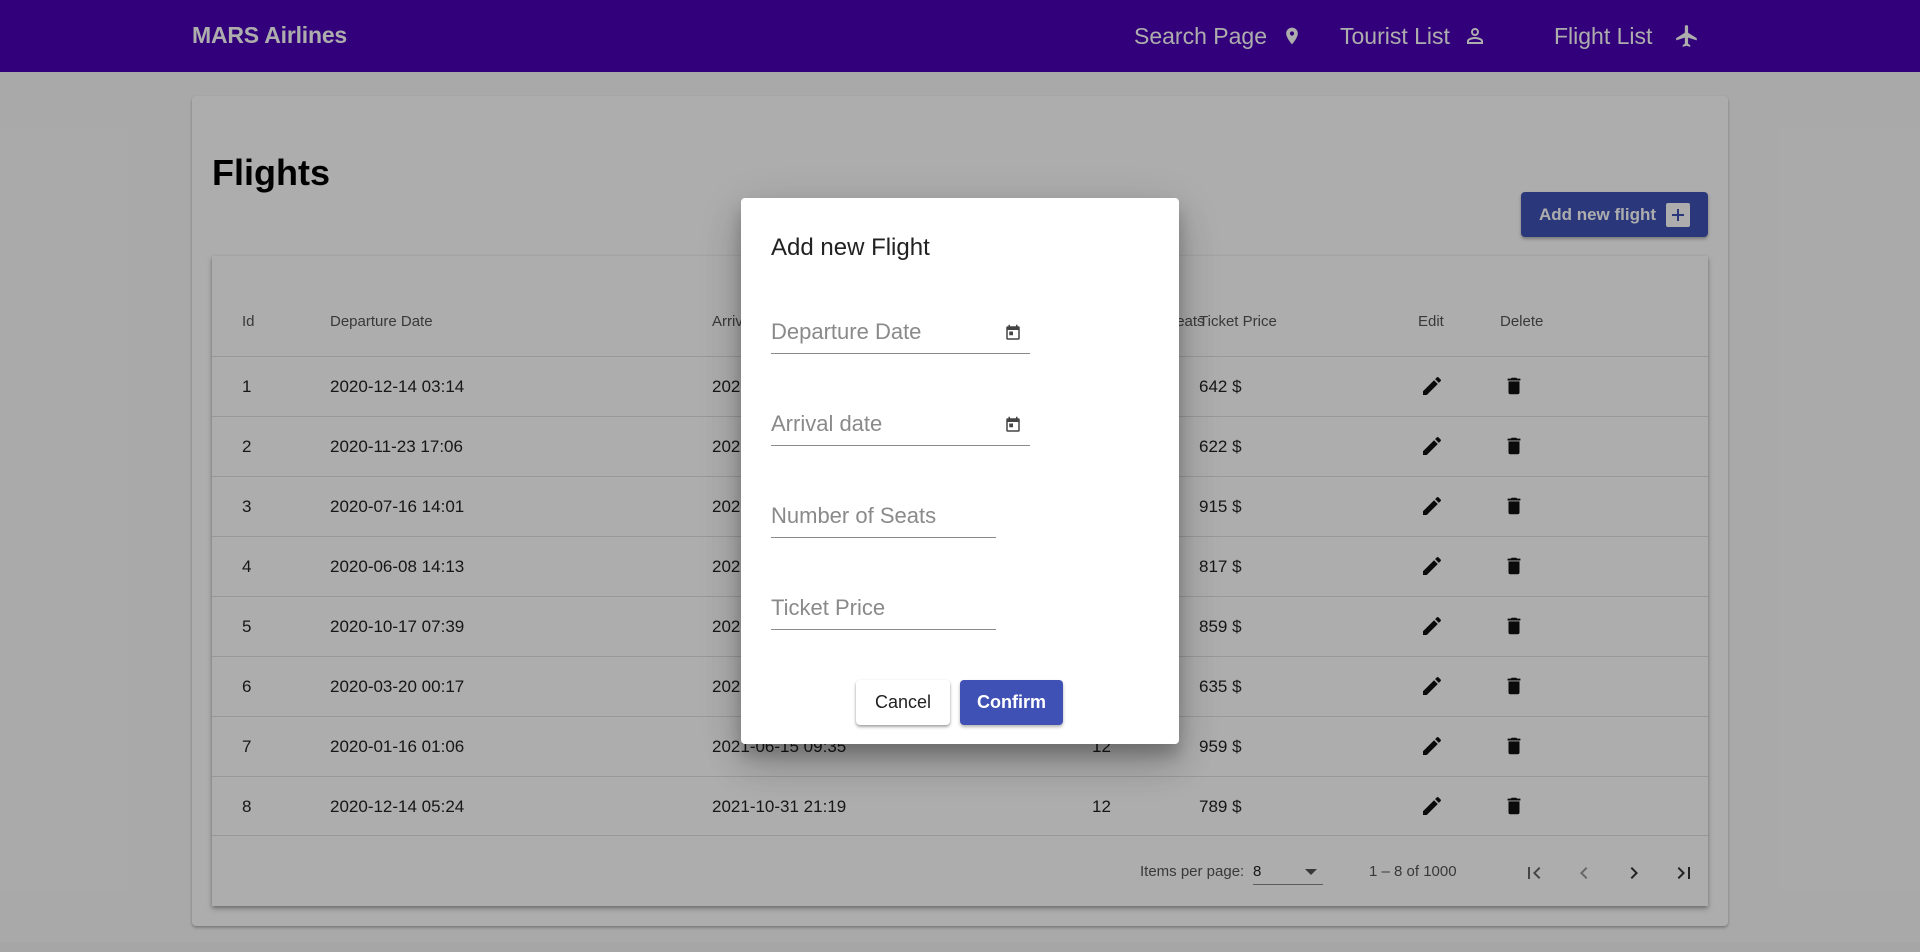 This screenshot has width=1920, height=952. I want to click on cancel-button: Cancel, so click(903, 702).